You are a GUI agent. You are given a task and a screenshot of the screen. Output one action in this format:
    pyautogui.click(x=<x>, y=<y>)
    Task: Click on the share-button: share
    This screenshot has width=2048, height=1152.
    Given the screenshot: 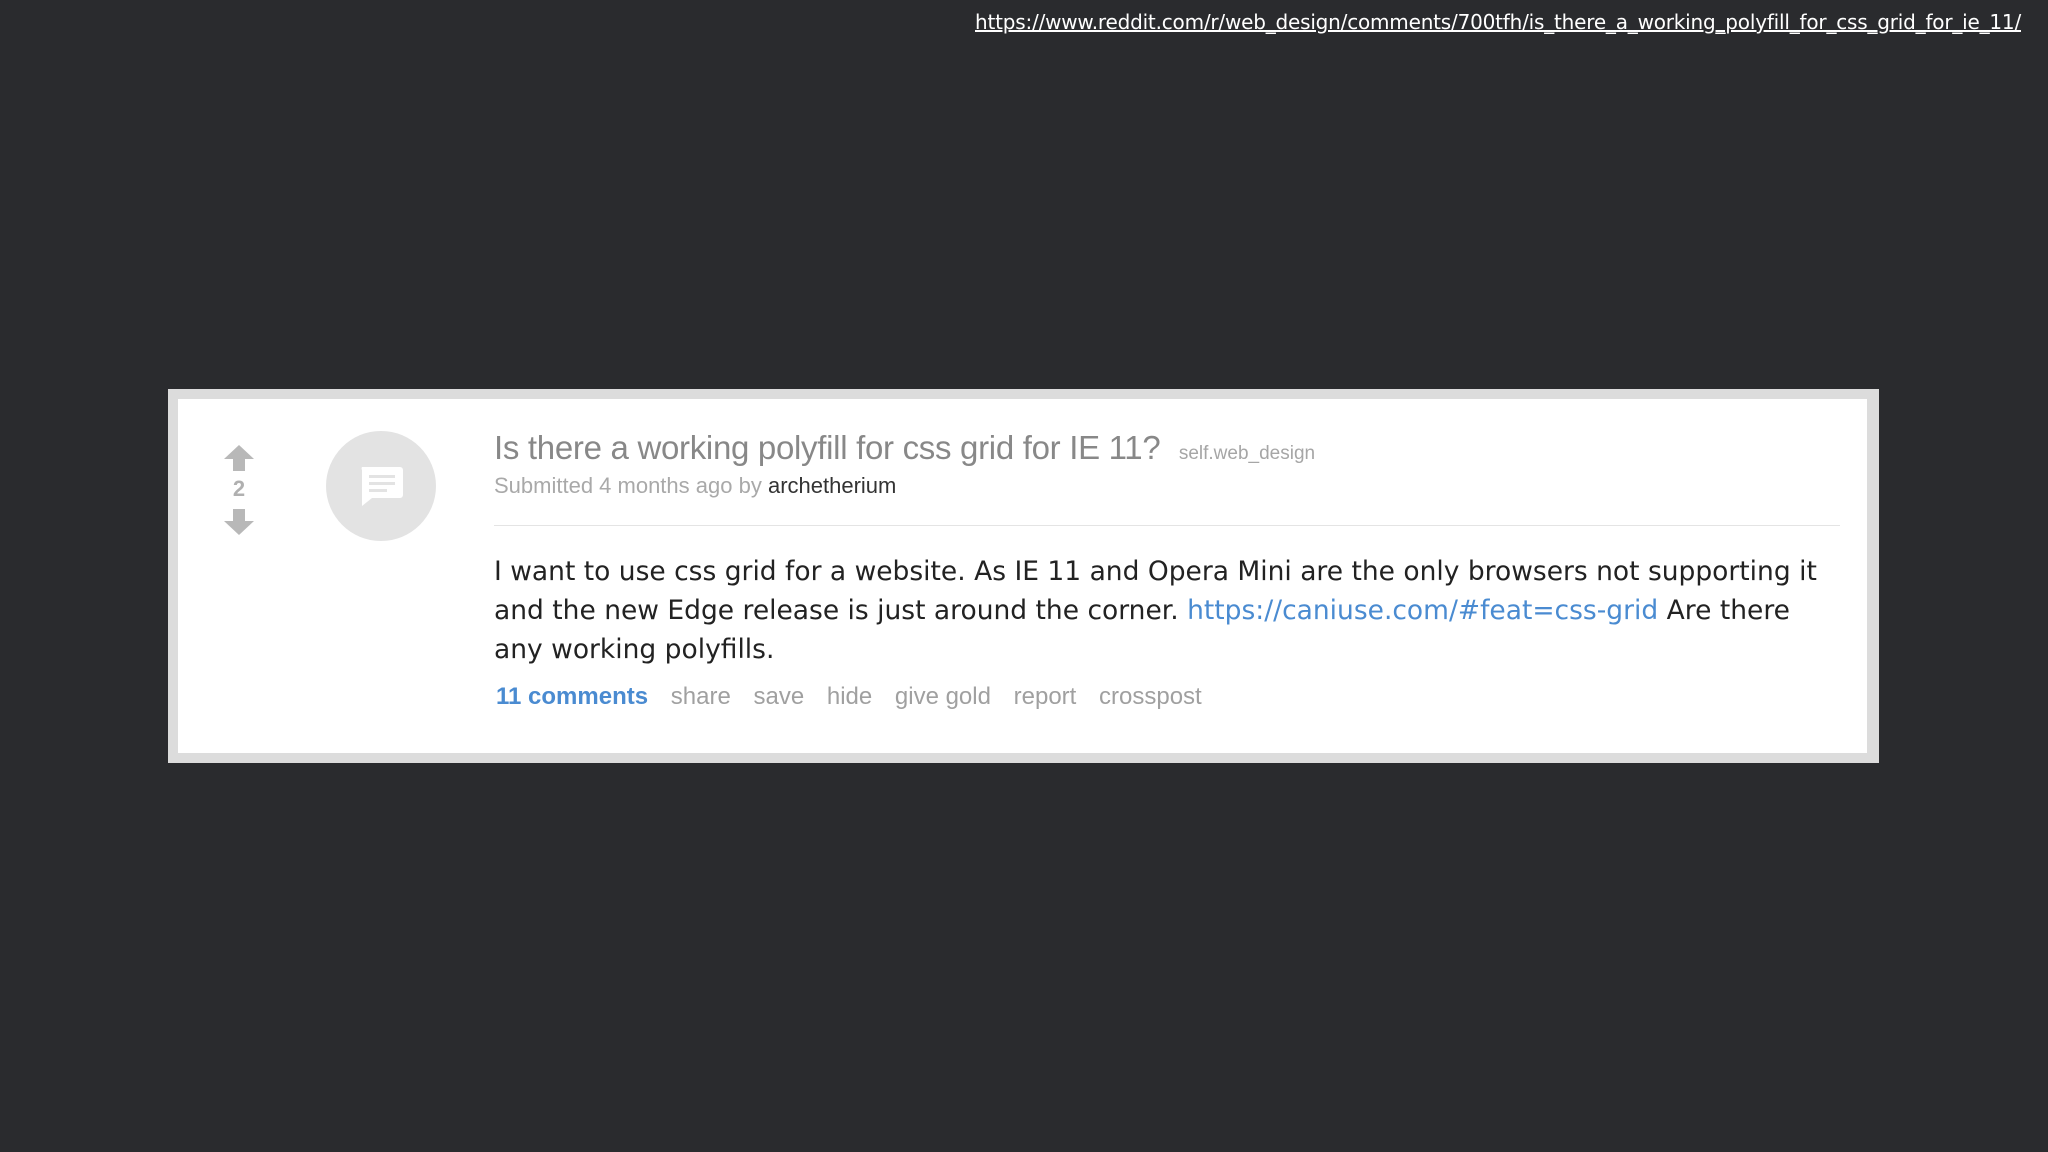 What is the action you would take?
    pyautogui.click(x=701, y=696)
    